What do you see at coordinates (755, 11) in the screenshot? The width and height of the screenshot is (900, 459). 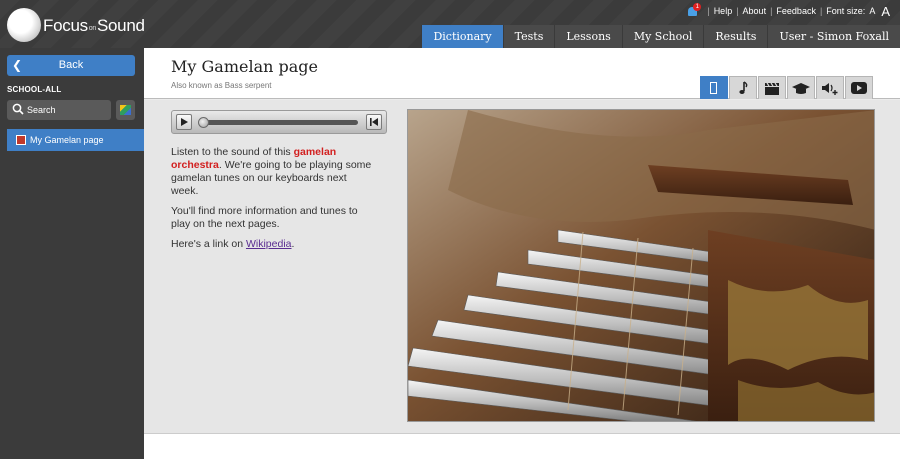 I see `about-link: About` at bounding box center [755, 11].